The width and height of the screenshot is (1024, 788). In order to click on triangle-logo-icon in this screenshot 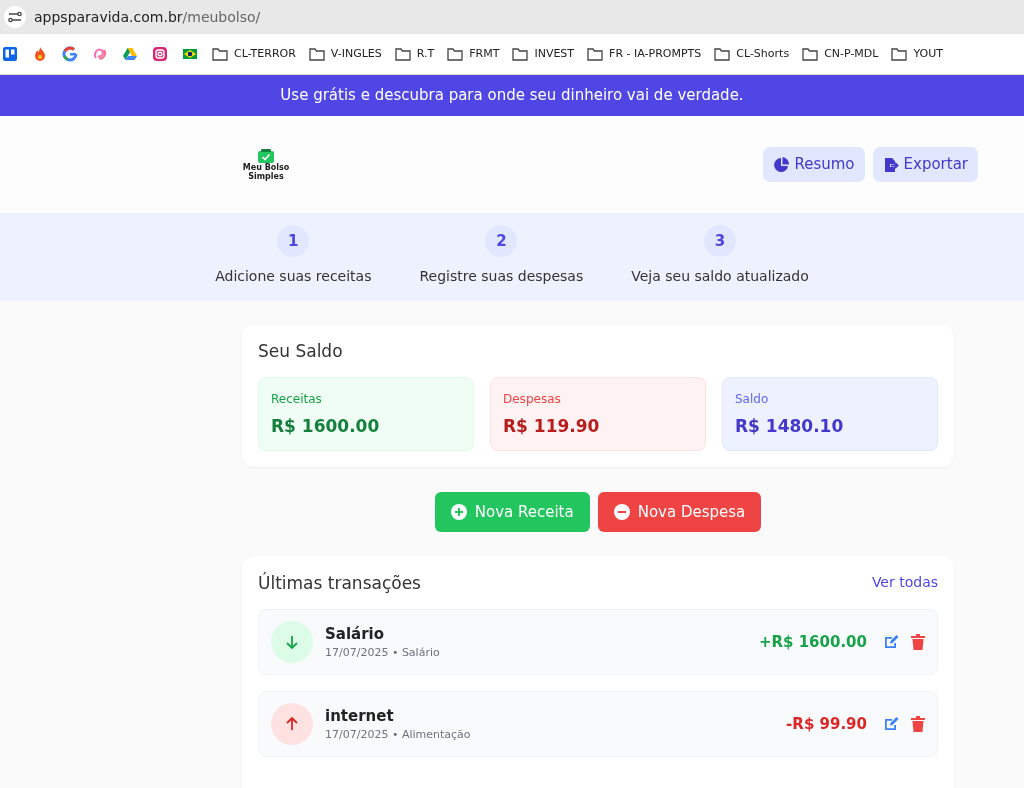, I will do `click(130, 54)`.